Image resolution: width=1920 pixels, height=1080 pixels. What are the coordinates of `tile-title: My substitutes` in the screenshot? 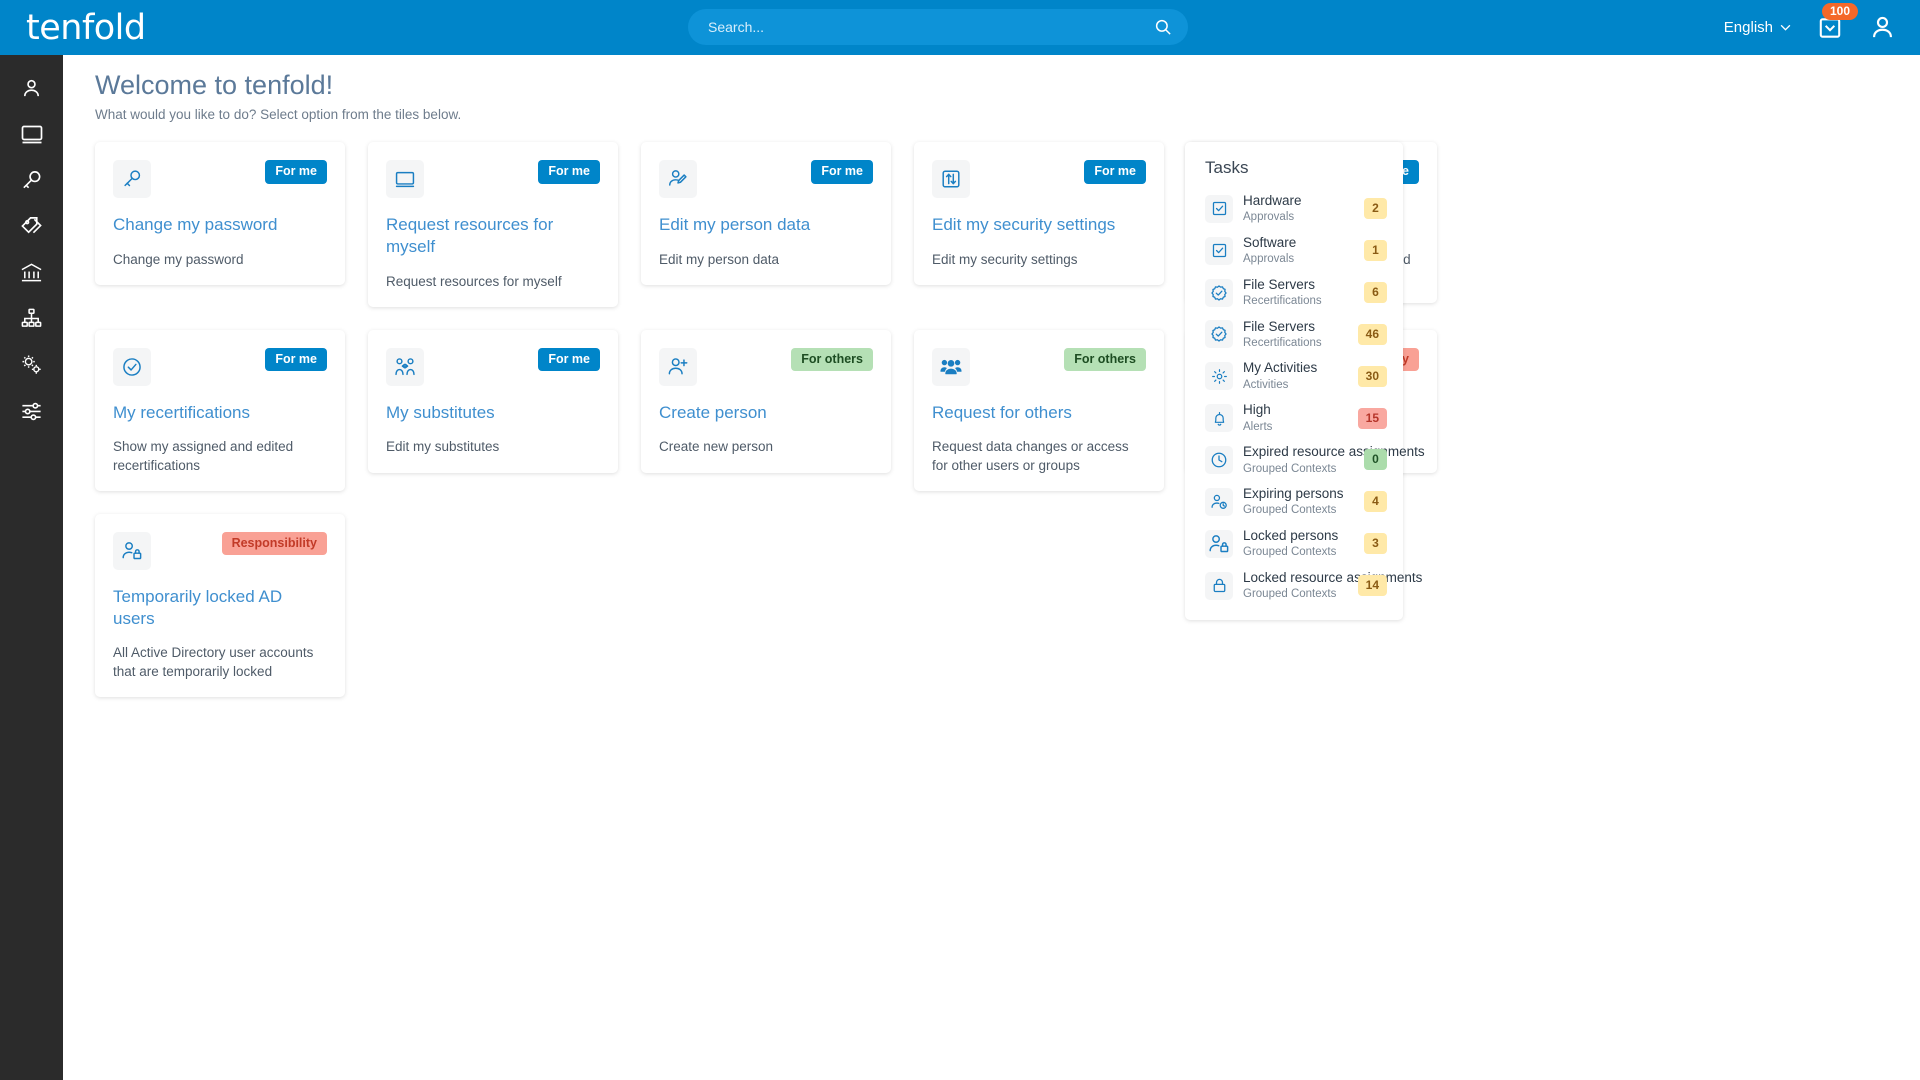 It's located at (493, 413).